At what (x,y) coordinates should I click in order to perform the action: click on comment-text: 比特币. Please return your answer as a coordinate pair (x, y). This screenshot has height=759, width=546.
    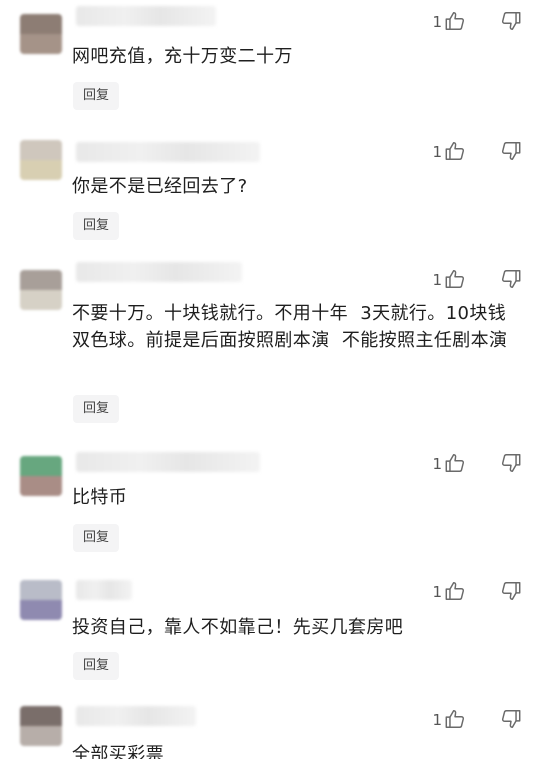
    Looking at the image, I should click on (100, 497).